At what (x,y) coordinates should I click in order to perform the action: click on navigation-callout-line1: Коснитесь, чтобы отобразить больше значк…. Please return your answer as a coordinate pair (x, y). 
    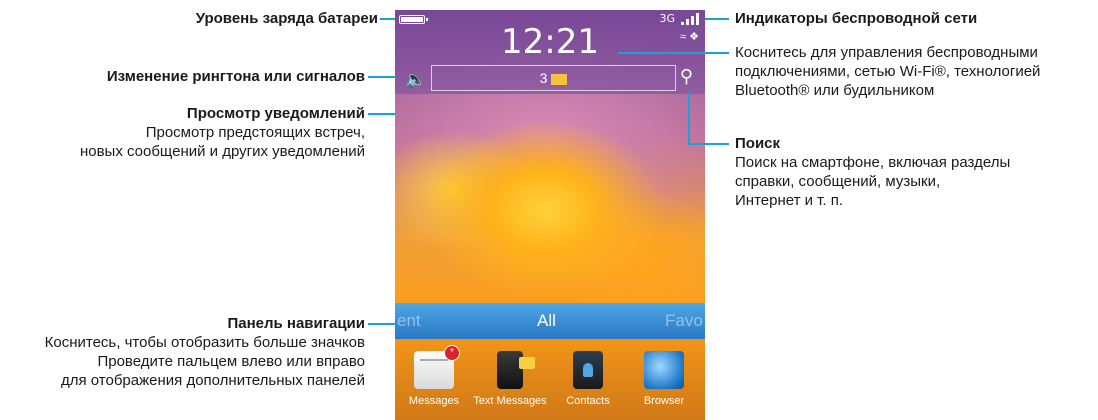
    Looking at the image, I should click on (204, 342).